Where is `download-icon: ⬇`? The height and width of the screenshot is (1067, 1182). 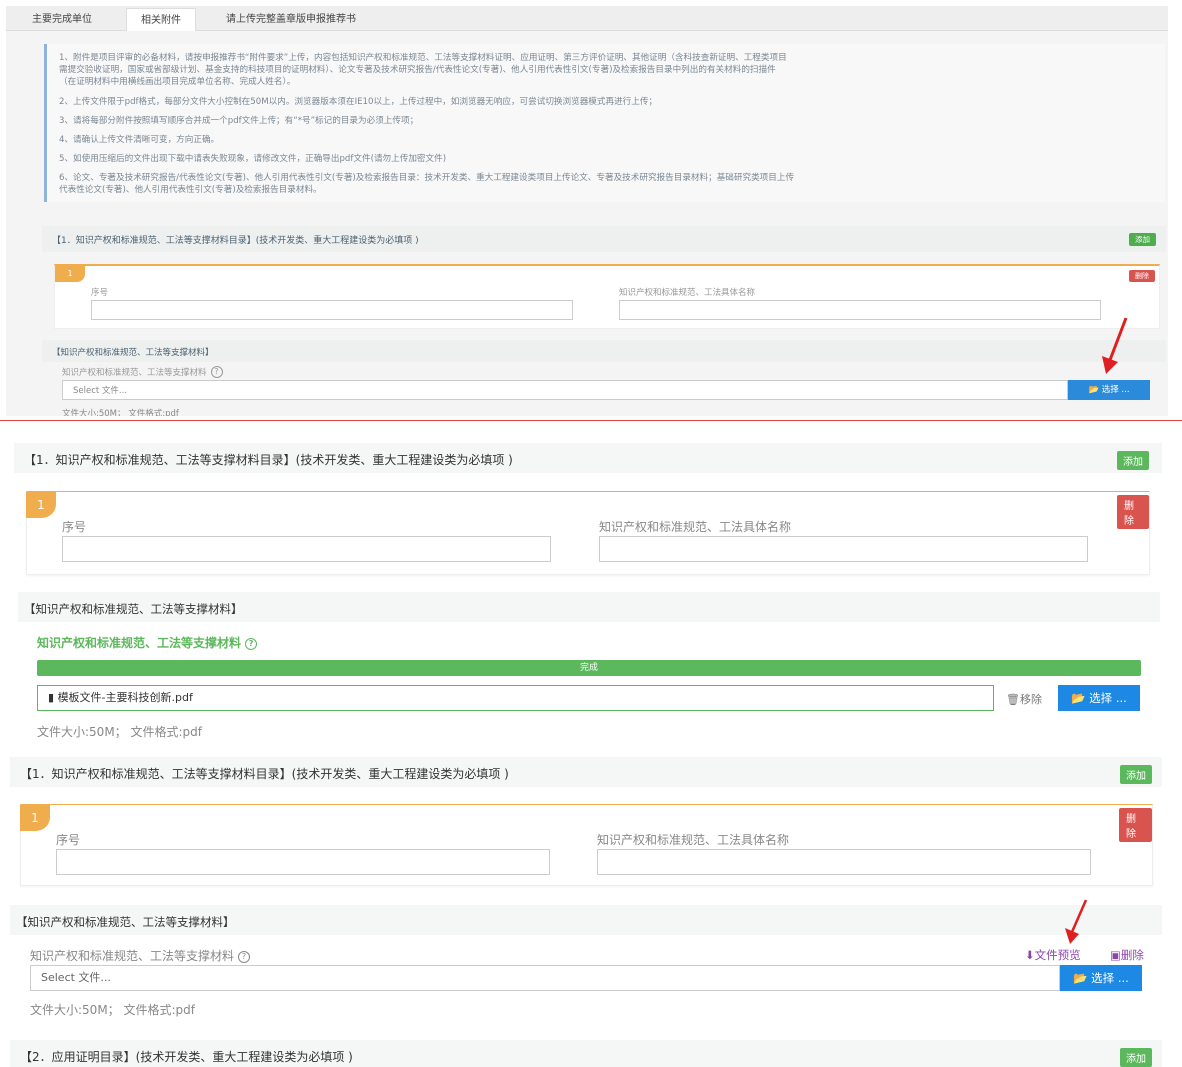
download-icon: ⬇ is located at coordinates (1030, 955).